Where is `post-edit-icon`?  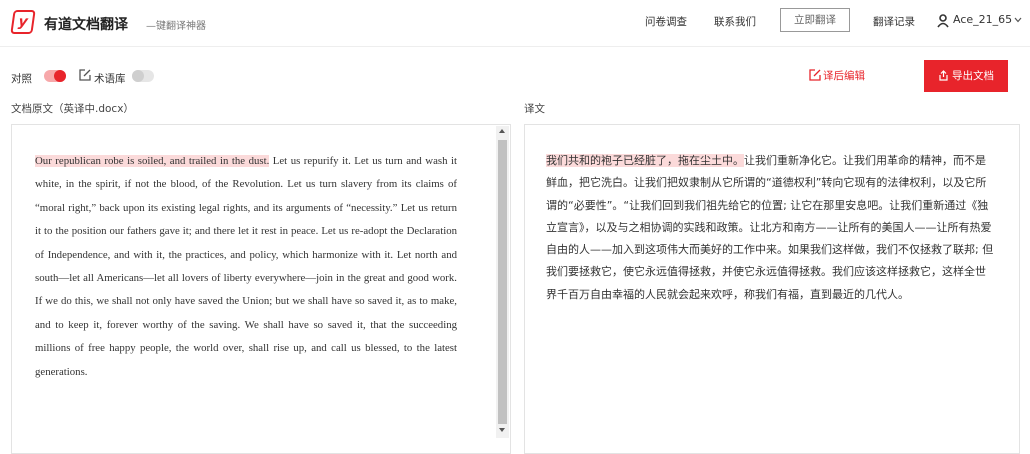 post-edit-icon is located at coordinates (815, 75).